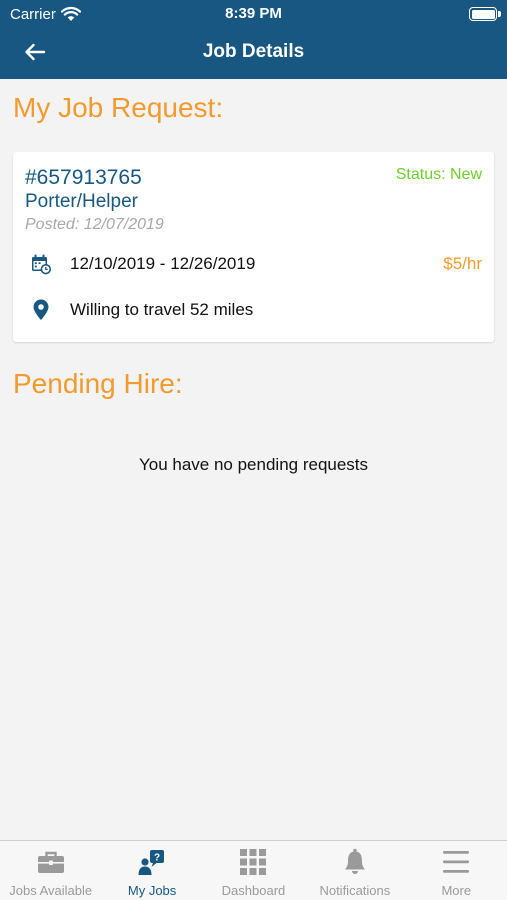 Image resolution: width=507 pixels, height=900 pixels. I want to click on tab-jobs-available: Jobs Available, so click(50, 870).